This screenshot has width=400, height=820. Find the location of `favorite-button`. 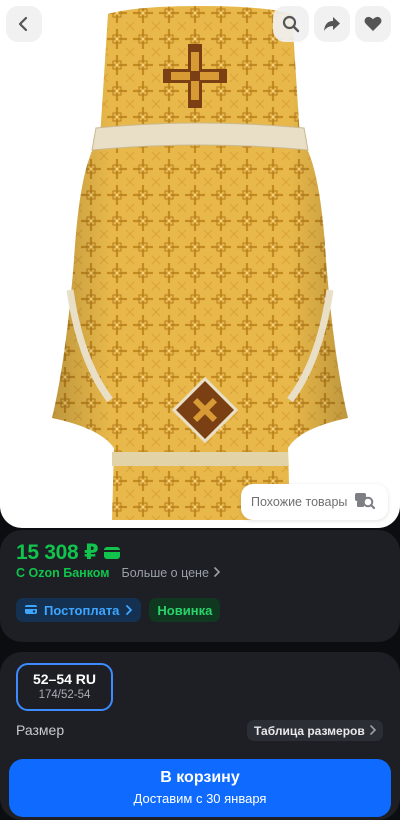

favorite-button is located at coordinates (373, 24).